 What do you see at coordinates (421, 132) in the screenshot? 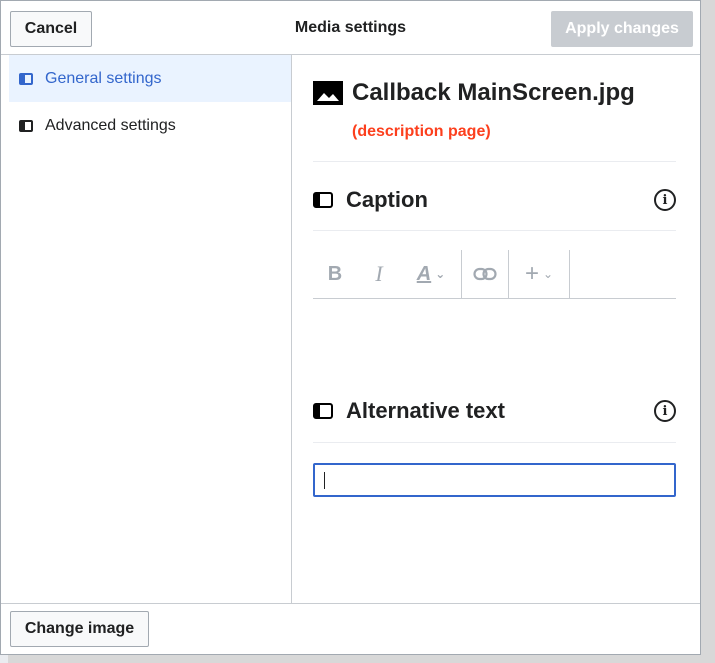
I see `description-page-link: (description page)` at bounding box center [421, 132].